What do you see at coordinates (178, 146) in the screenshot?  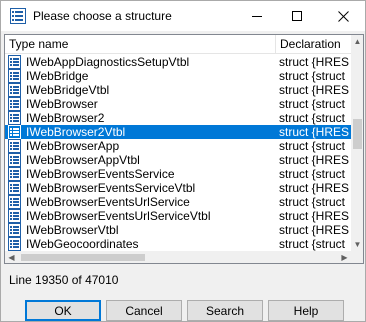 I see `table-row: IWebBrowserApp struct {struct` at bounding box center [178, 146].